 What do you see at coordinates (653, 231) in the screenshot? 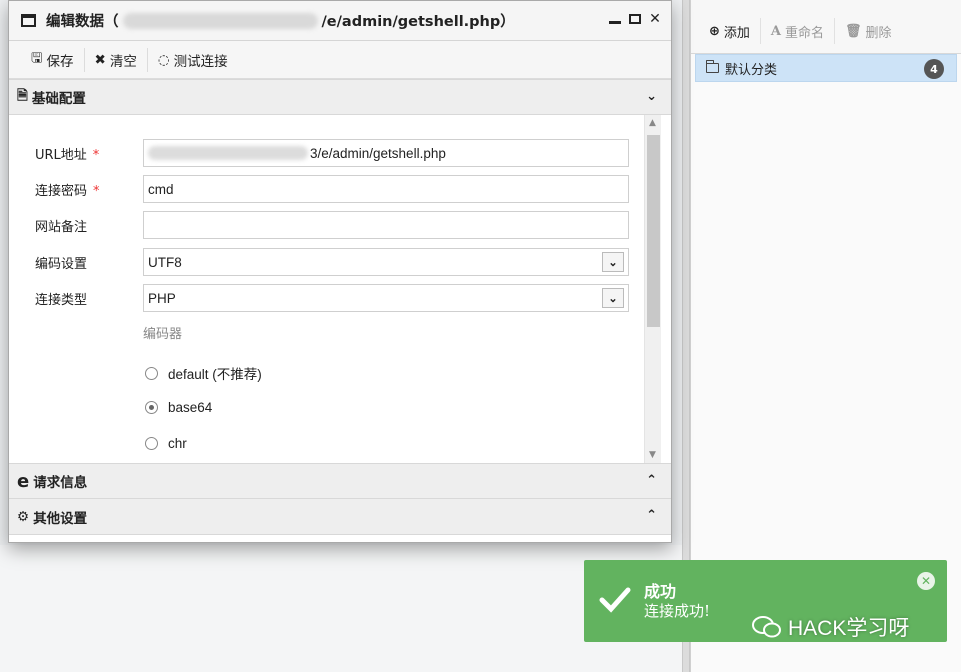
I see `scroll-thumb` at bounding box center [653, 231].